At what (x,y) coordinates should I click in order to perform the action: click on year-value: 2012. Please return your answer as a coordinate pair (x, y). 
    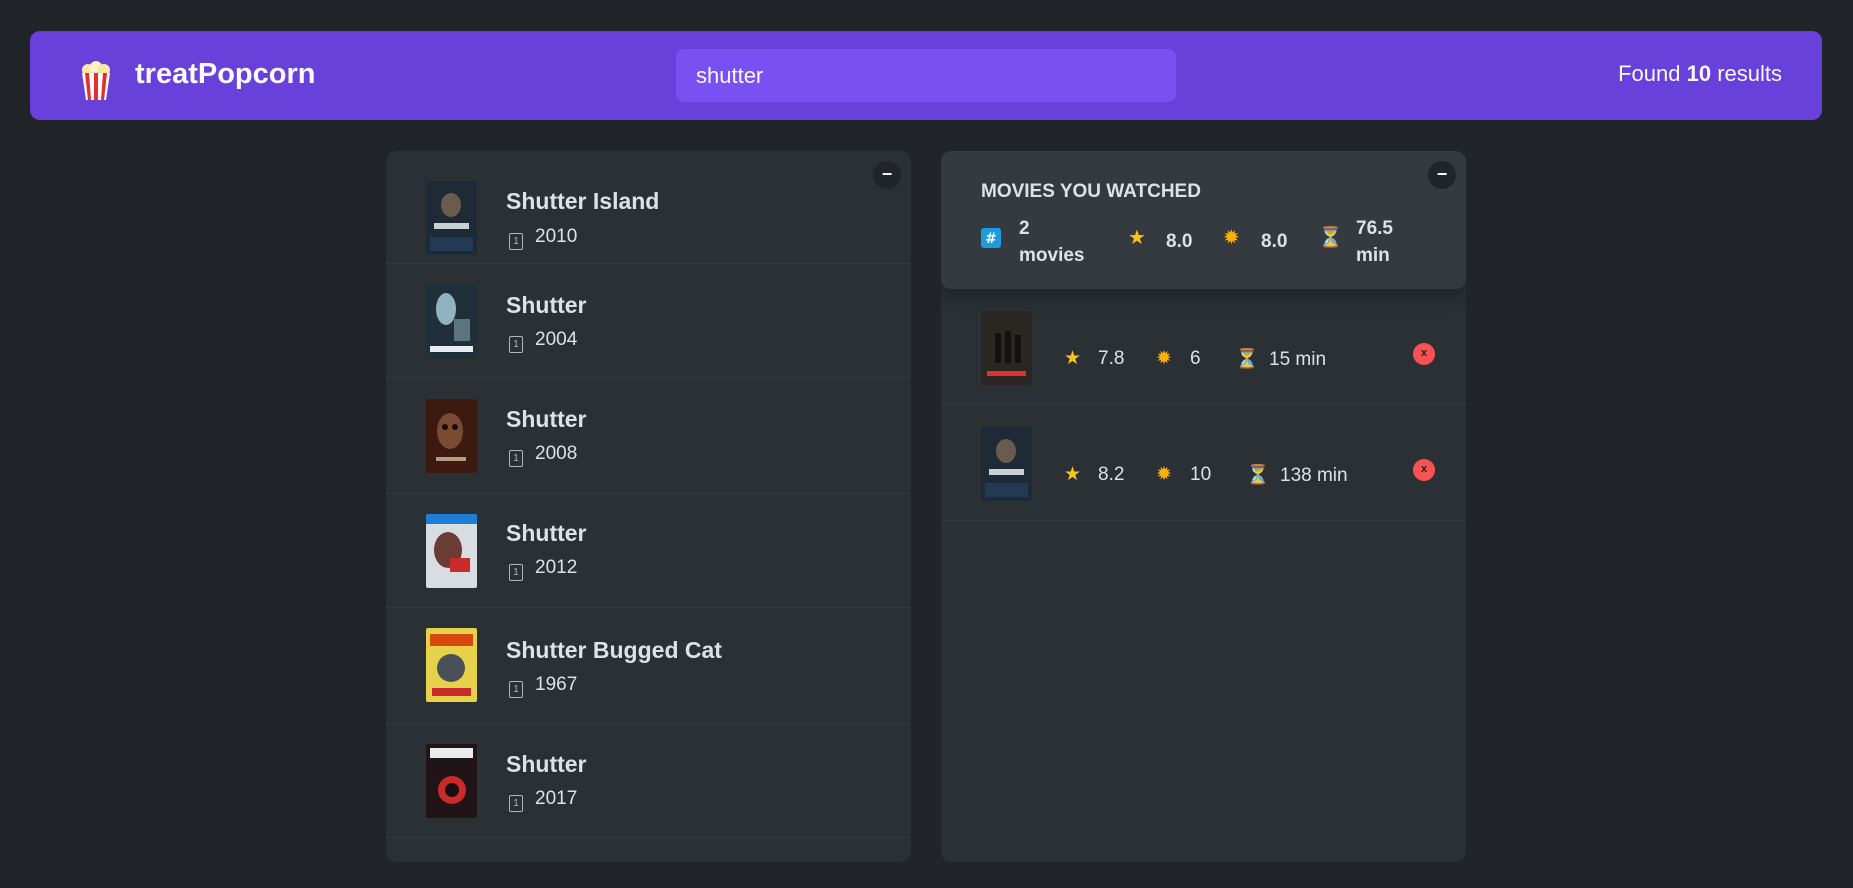
    Looking at the image, I should click on (556, 567).